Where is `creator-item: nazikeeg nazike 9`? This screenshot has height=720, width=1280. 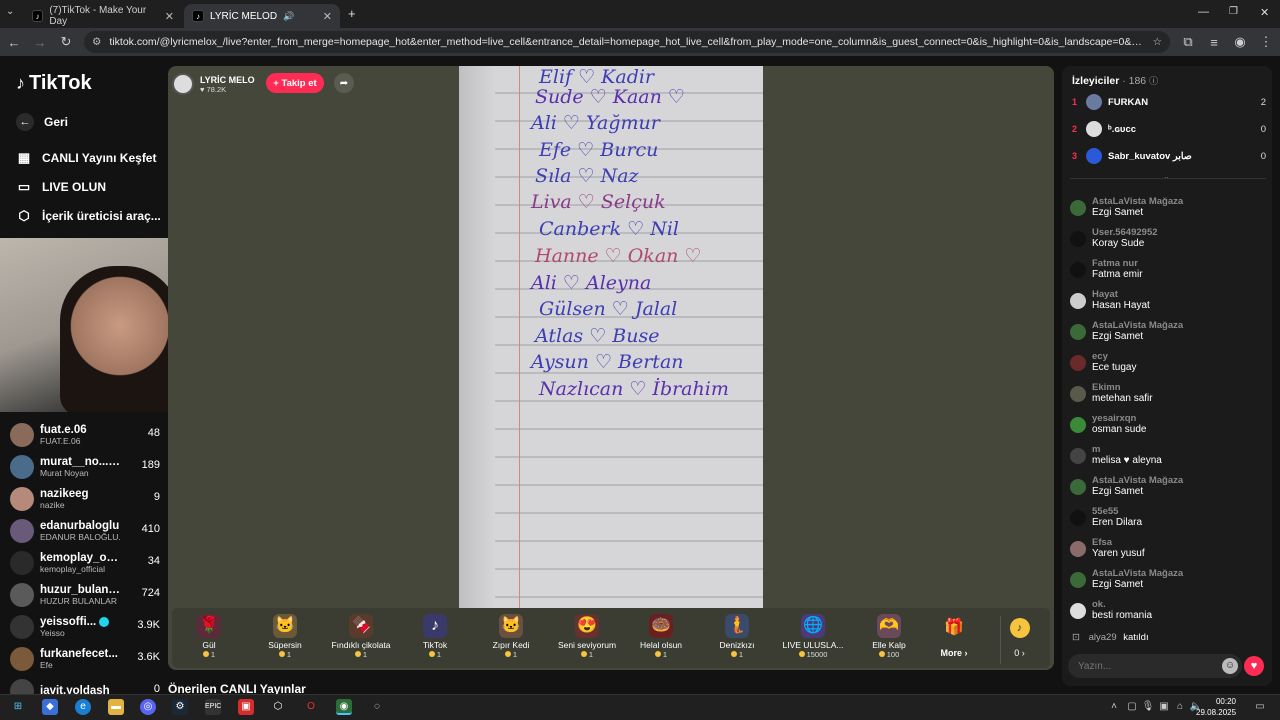
creator-item: nazikeeg nazike 9 is located at coordinates (85, 499).